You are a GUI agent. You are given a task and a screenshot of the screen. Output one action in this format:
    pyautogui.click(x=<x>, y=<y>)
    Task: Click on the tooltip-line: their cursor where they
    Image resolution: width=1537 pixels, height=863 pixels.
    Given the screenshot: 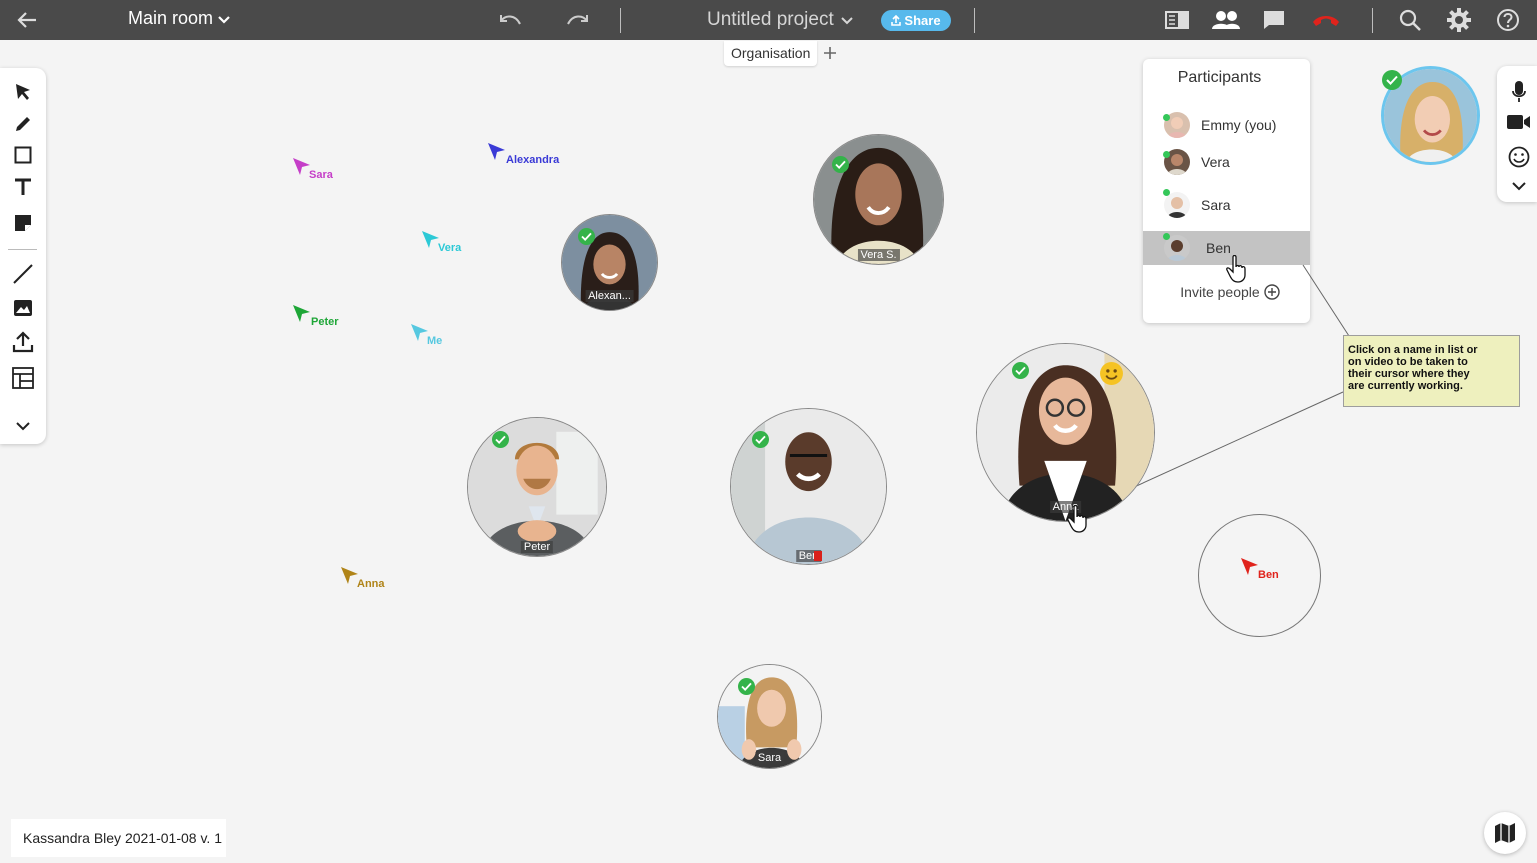 What is the action you would take?
    pyautogui.click(x=1409, y=374)
    